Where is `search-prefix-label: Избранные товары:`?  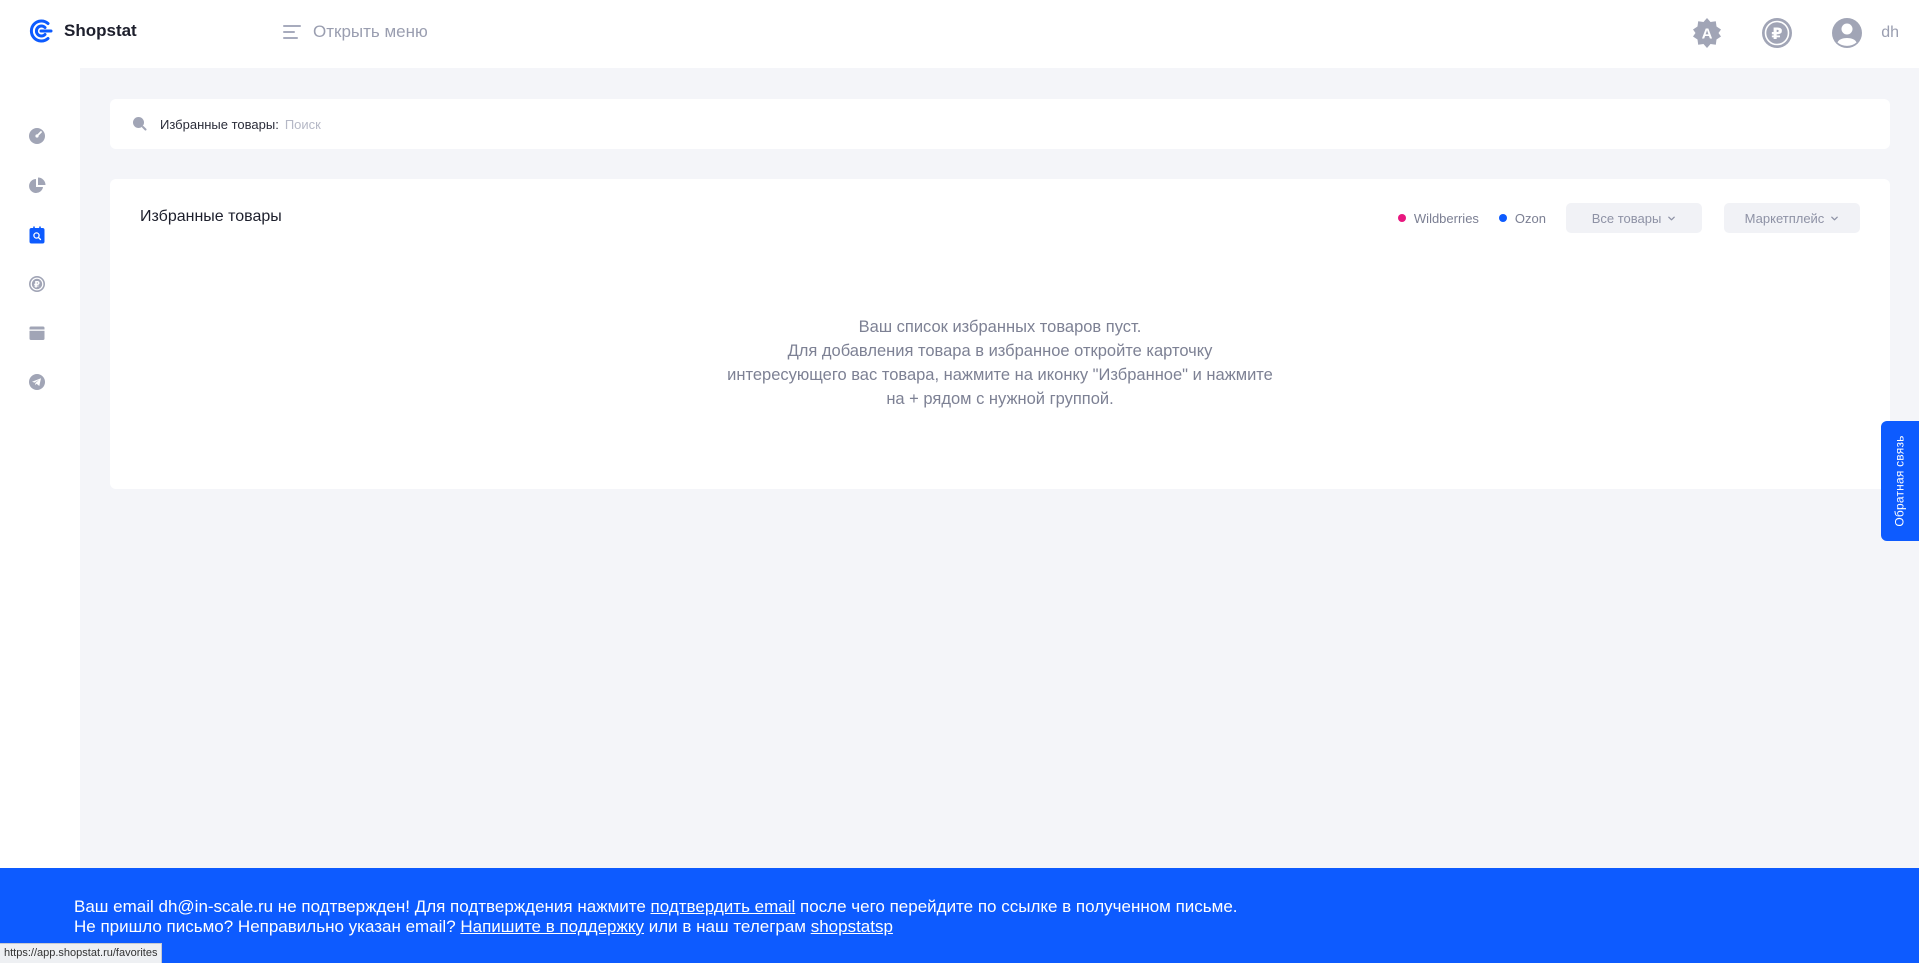 search-prefix-label: Избранные товары: is located at coordinates (219, 124).